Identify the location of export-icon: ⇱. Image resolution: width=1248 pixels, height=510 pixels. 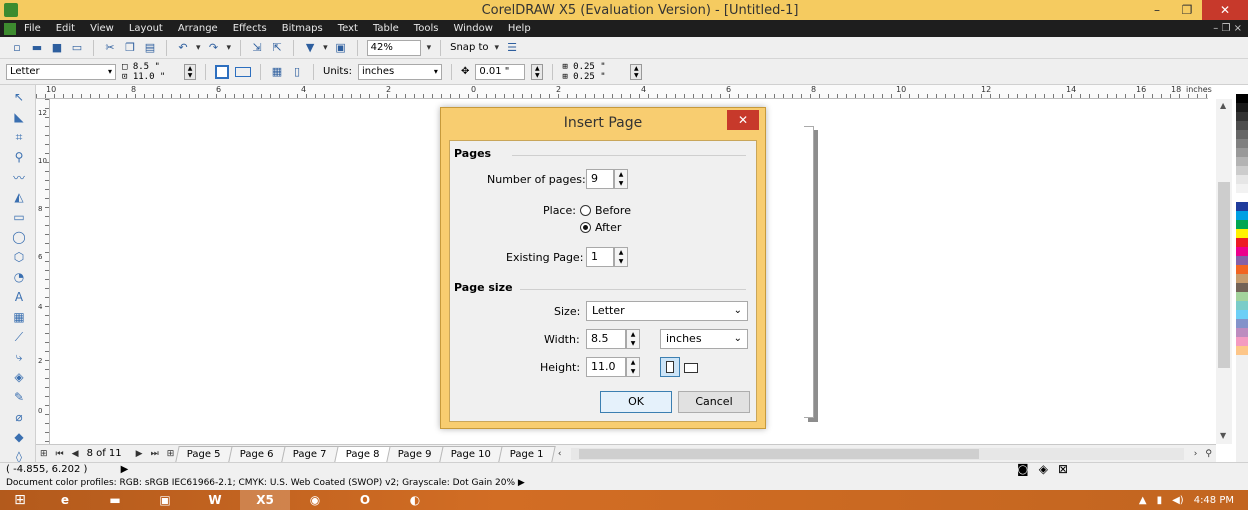
(277, 48).